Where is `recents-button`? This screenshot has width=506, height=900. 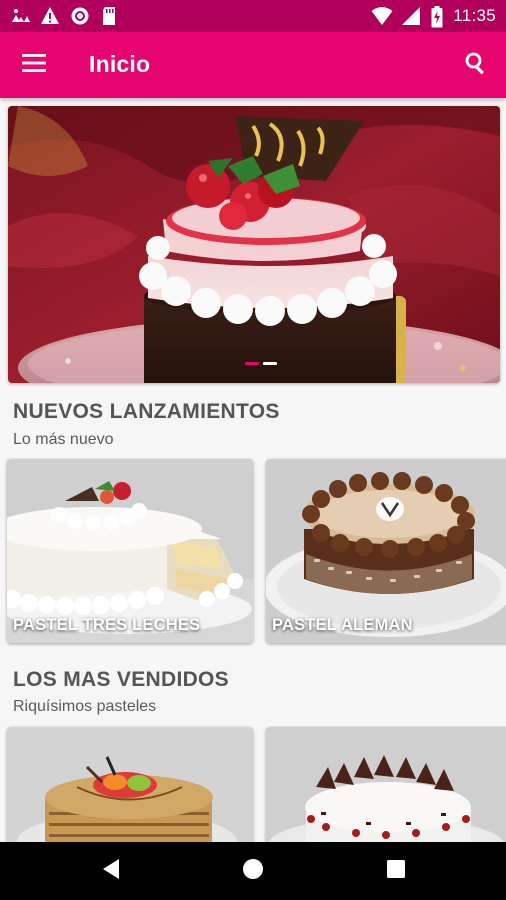 recents-button is located at coordinates (396, 871).